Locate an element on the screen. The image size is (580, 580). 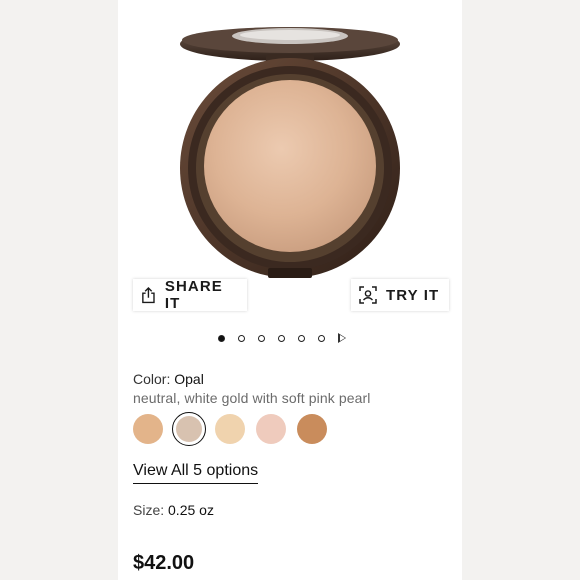
shade-swatch-selected-wrap is located at coordinates (189, 429).